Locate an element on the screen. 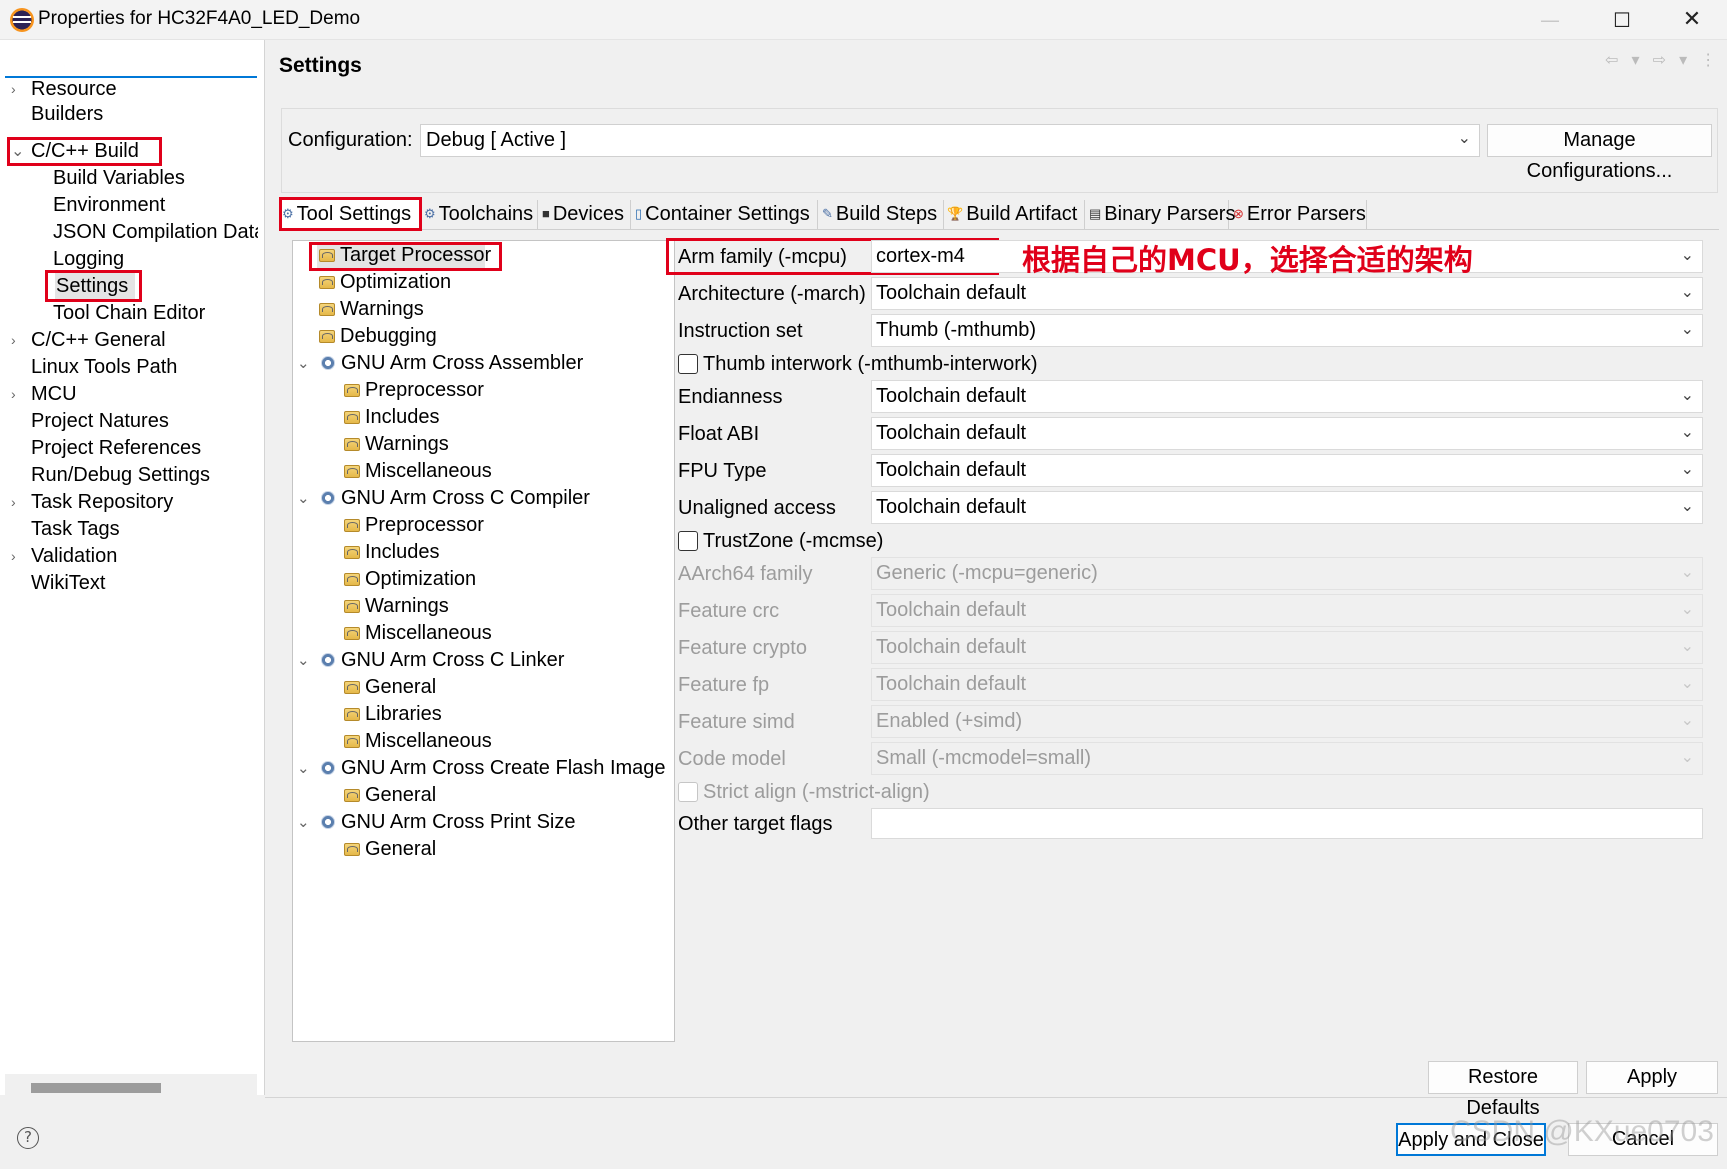  other-target-flags-input is located at coordinates (1287, 823).